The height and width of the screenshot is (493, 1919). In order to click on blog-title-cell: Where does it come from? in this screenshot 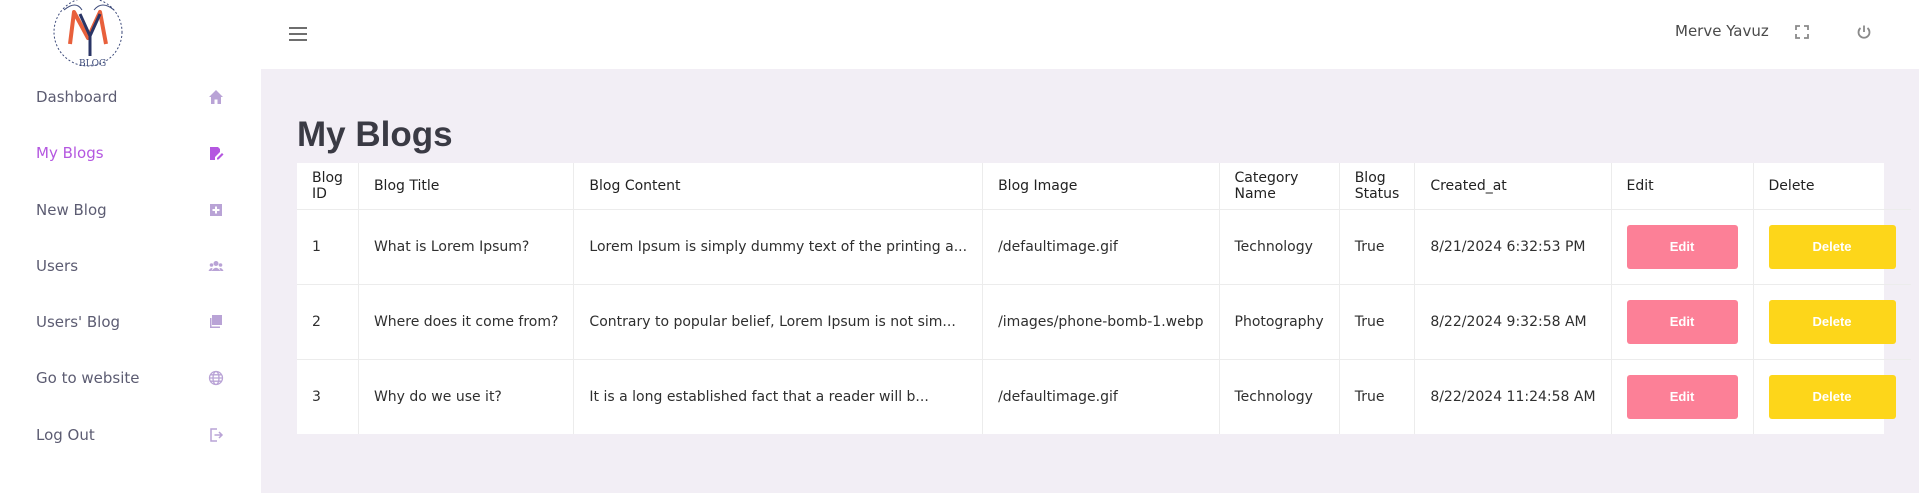, I will do `click(466, 322)`.